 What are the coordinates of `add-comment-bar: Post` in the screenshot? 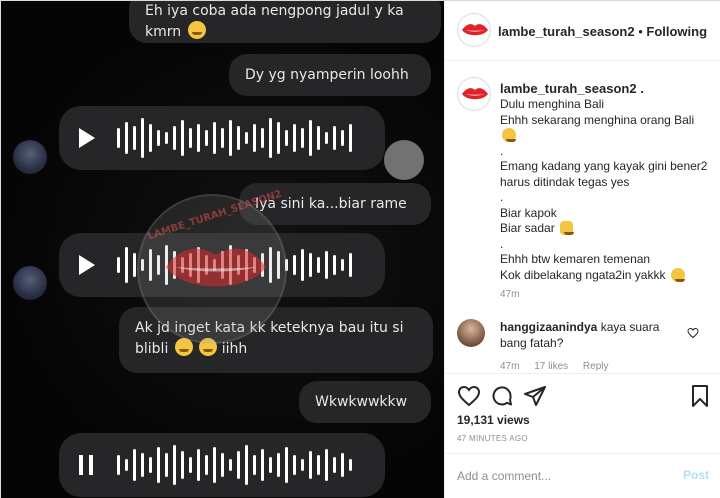 It's located at (582, 475).